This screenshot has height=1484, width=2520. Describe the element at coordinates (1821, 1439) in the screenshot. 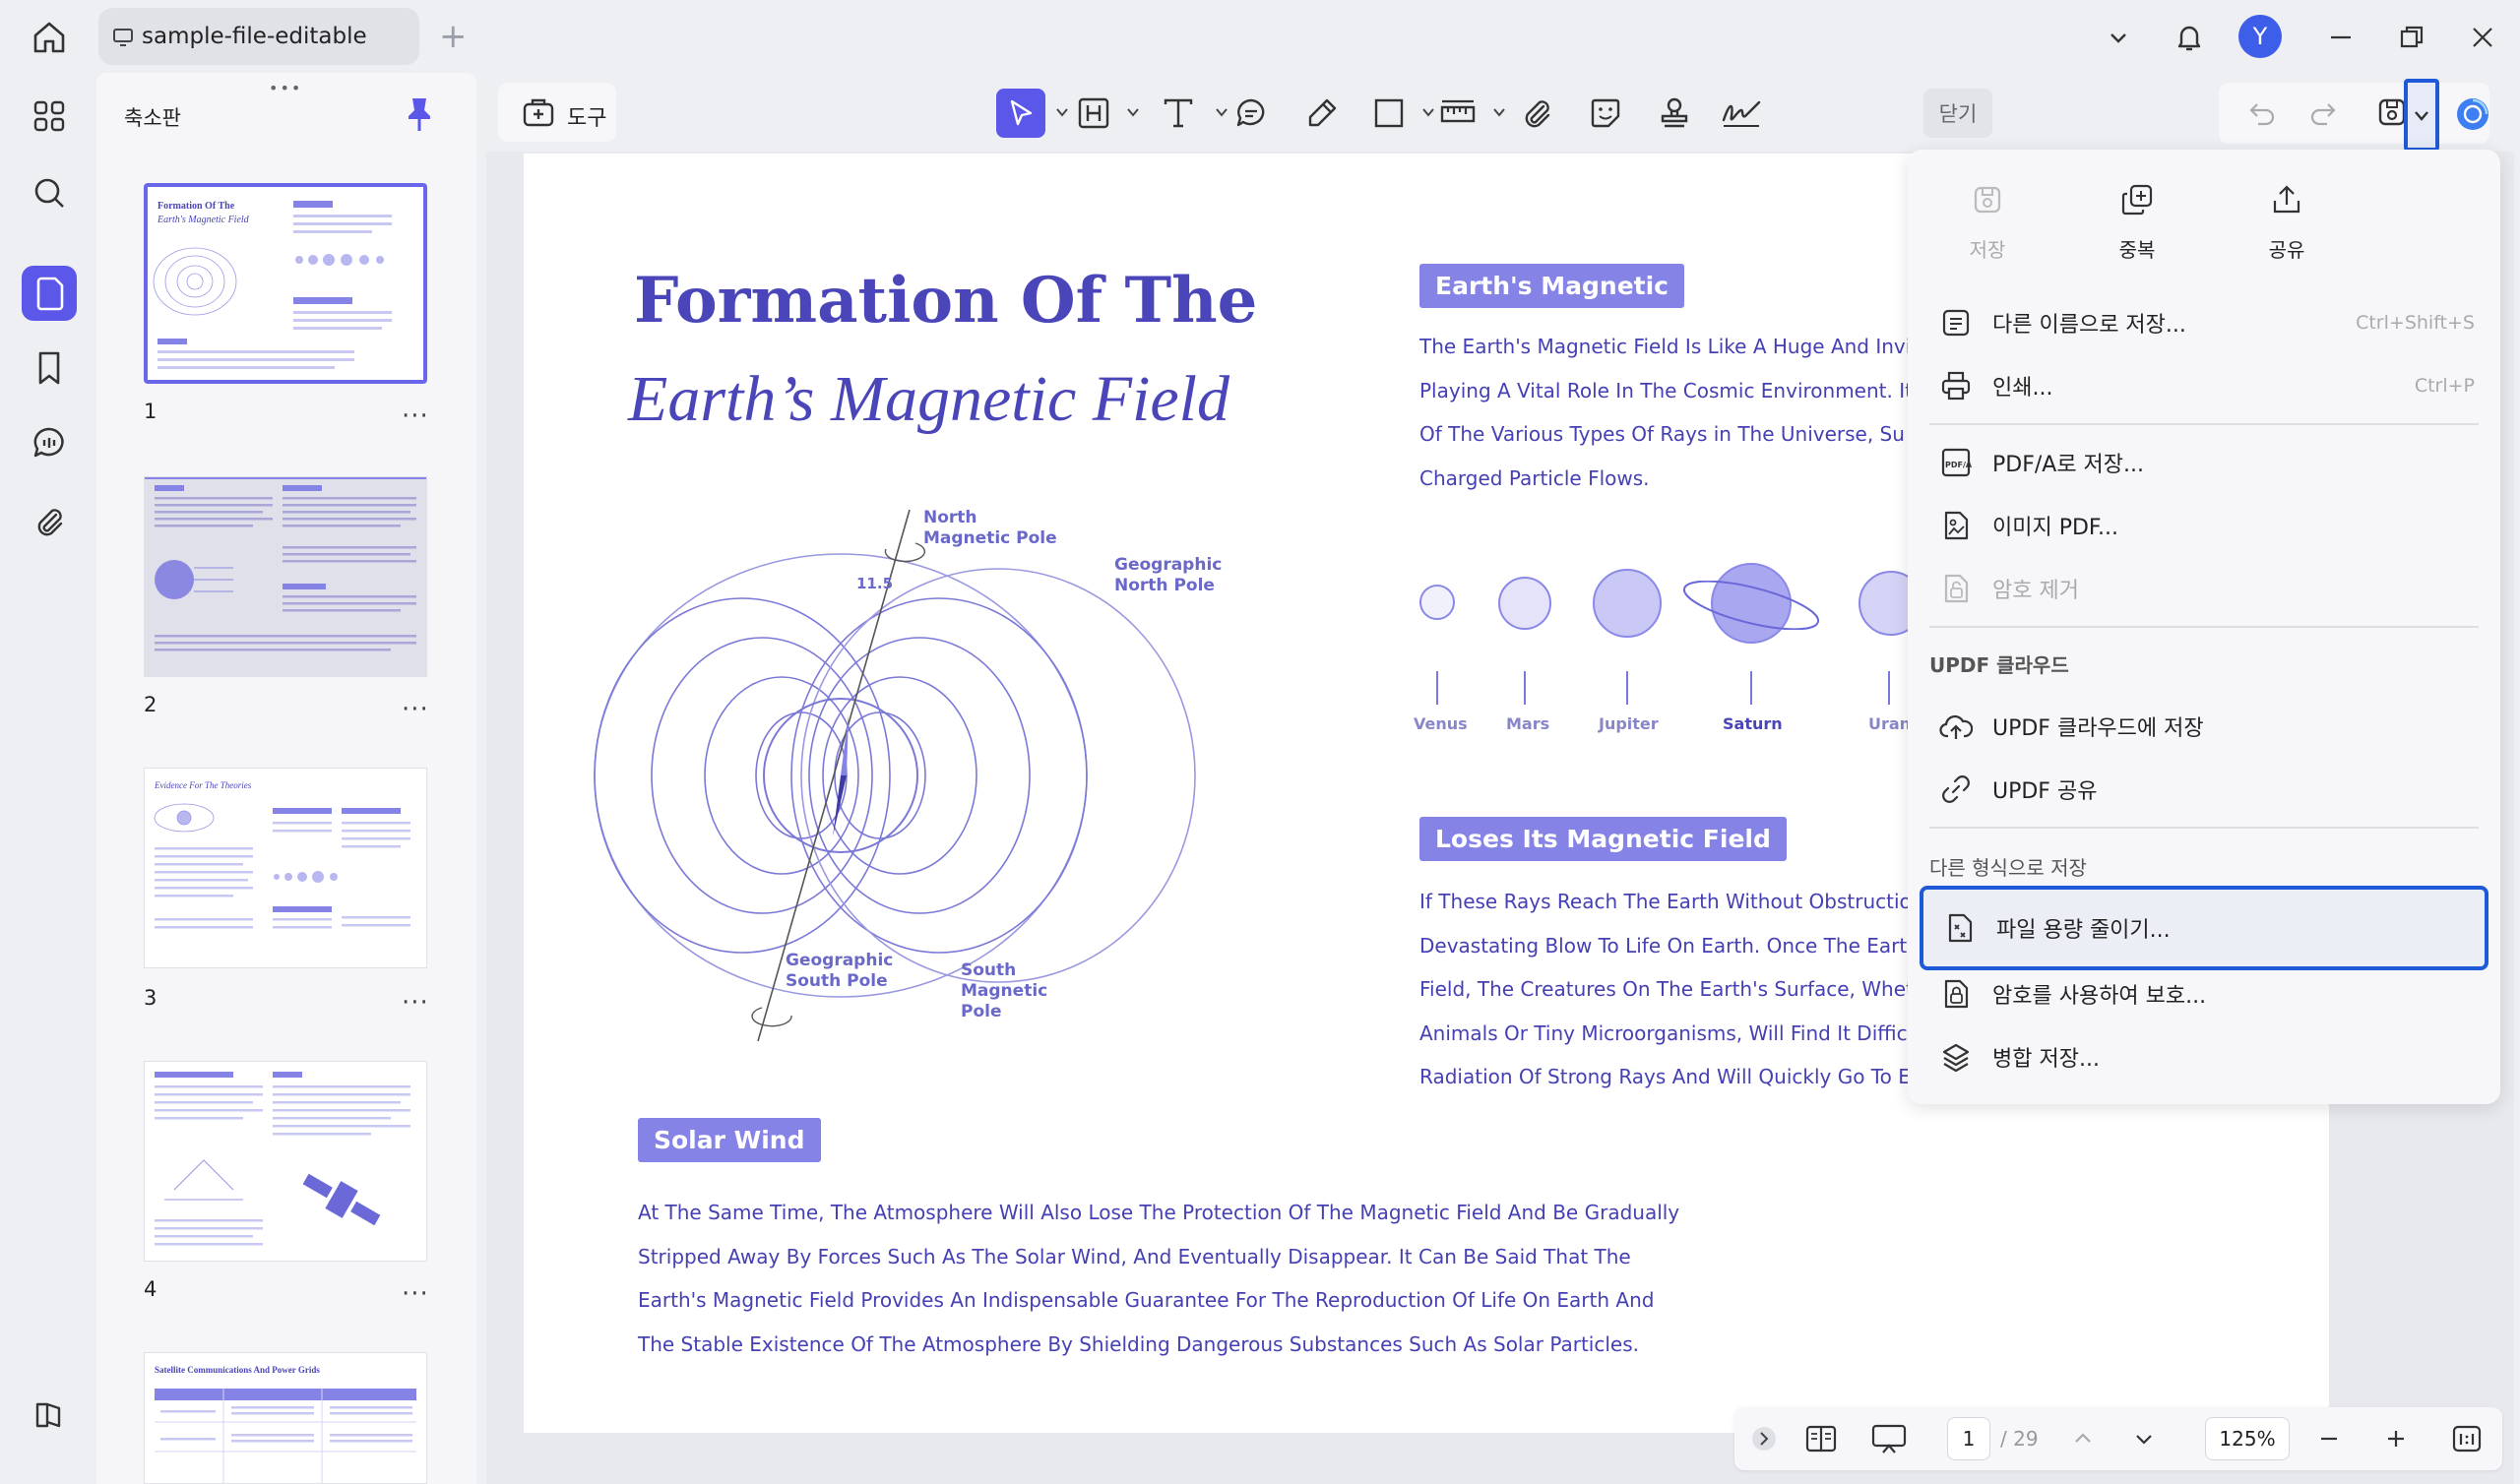

I see `page-layout-icon` at that location.